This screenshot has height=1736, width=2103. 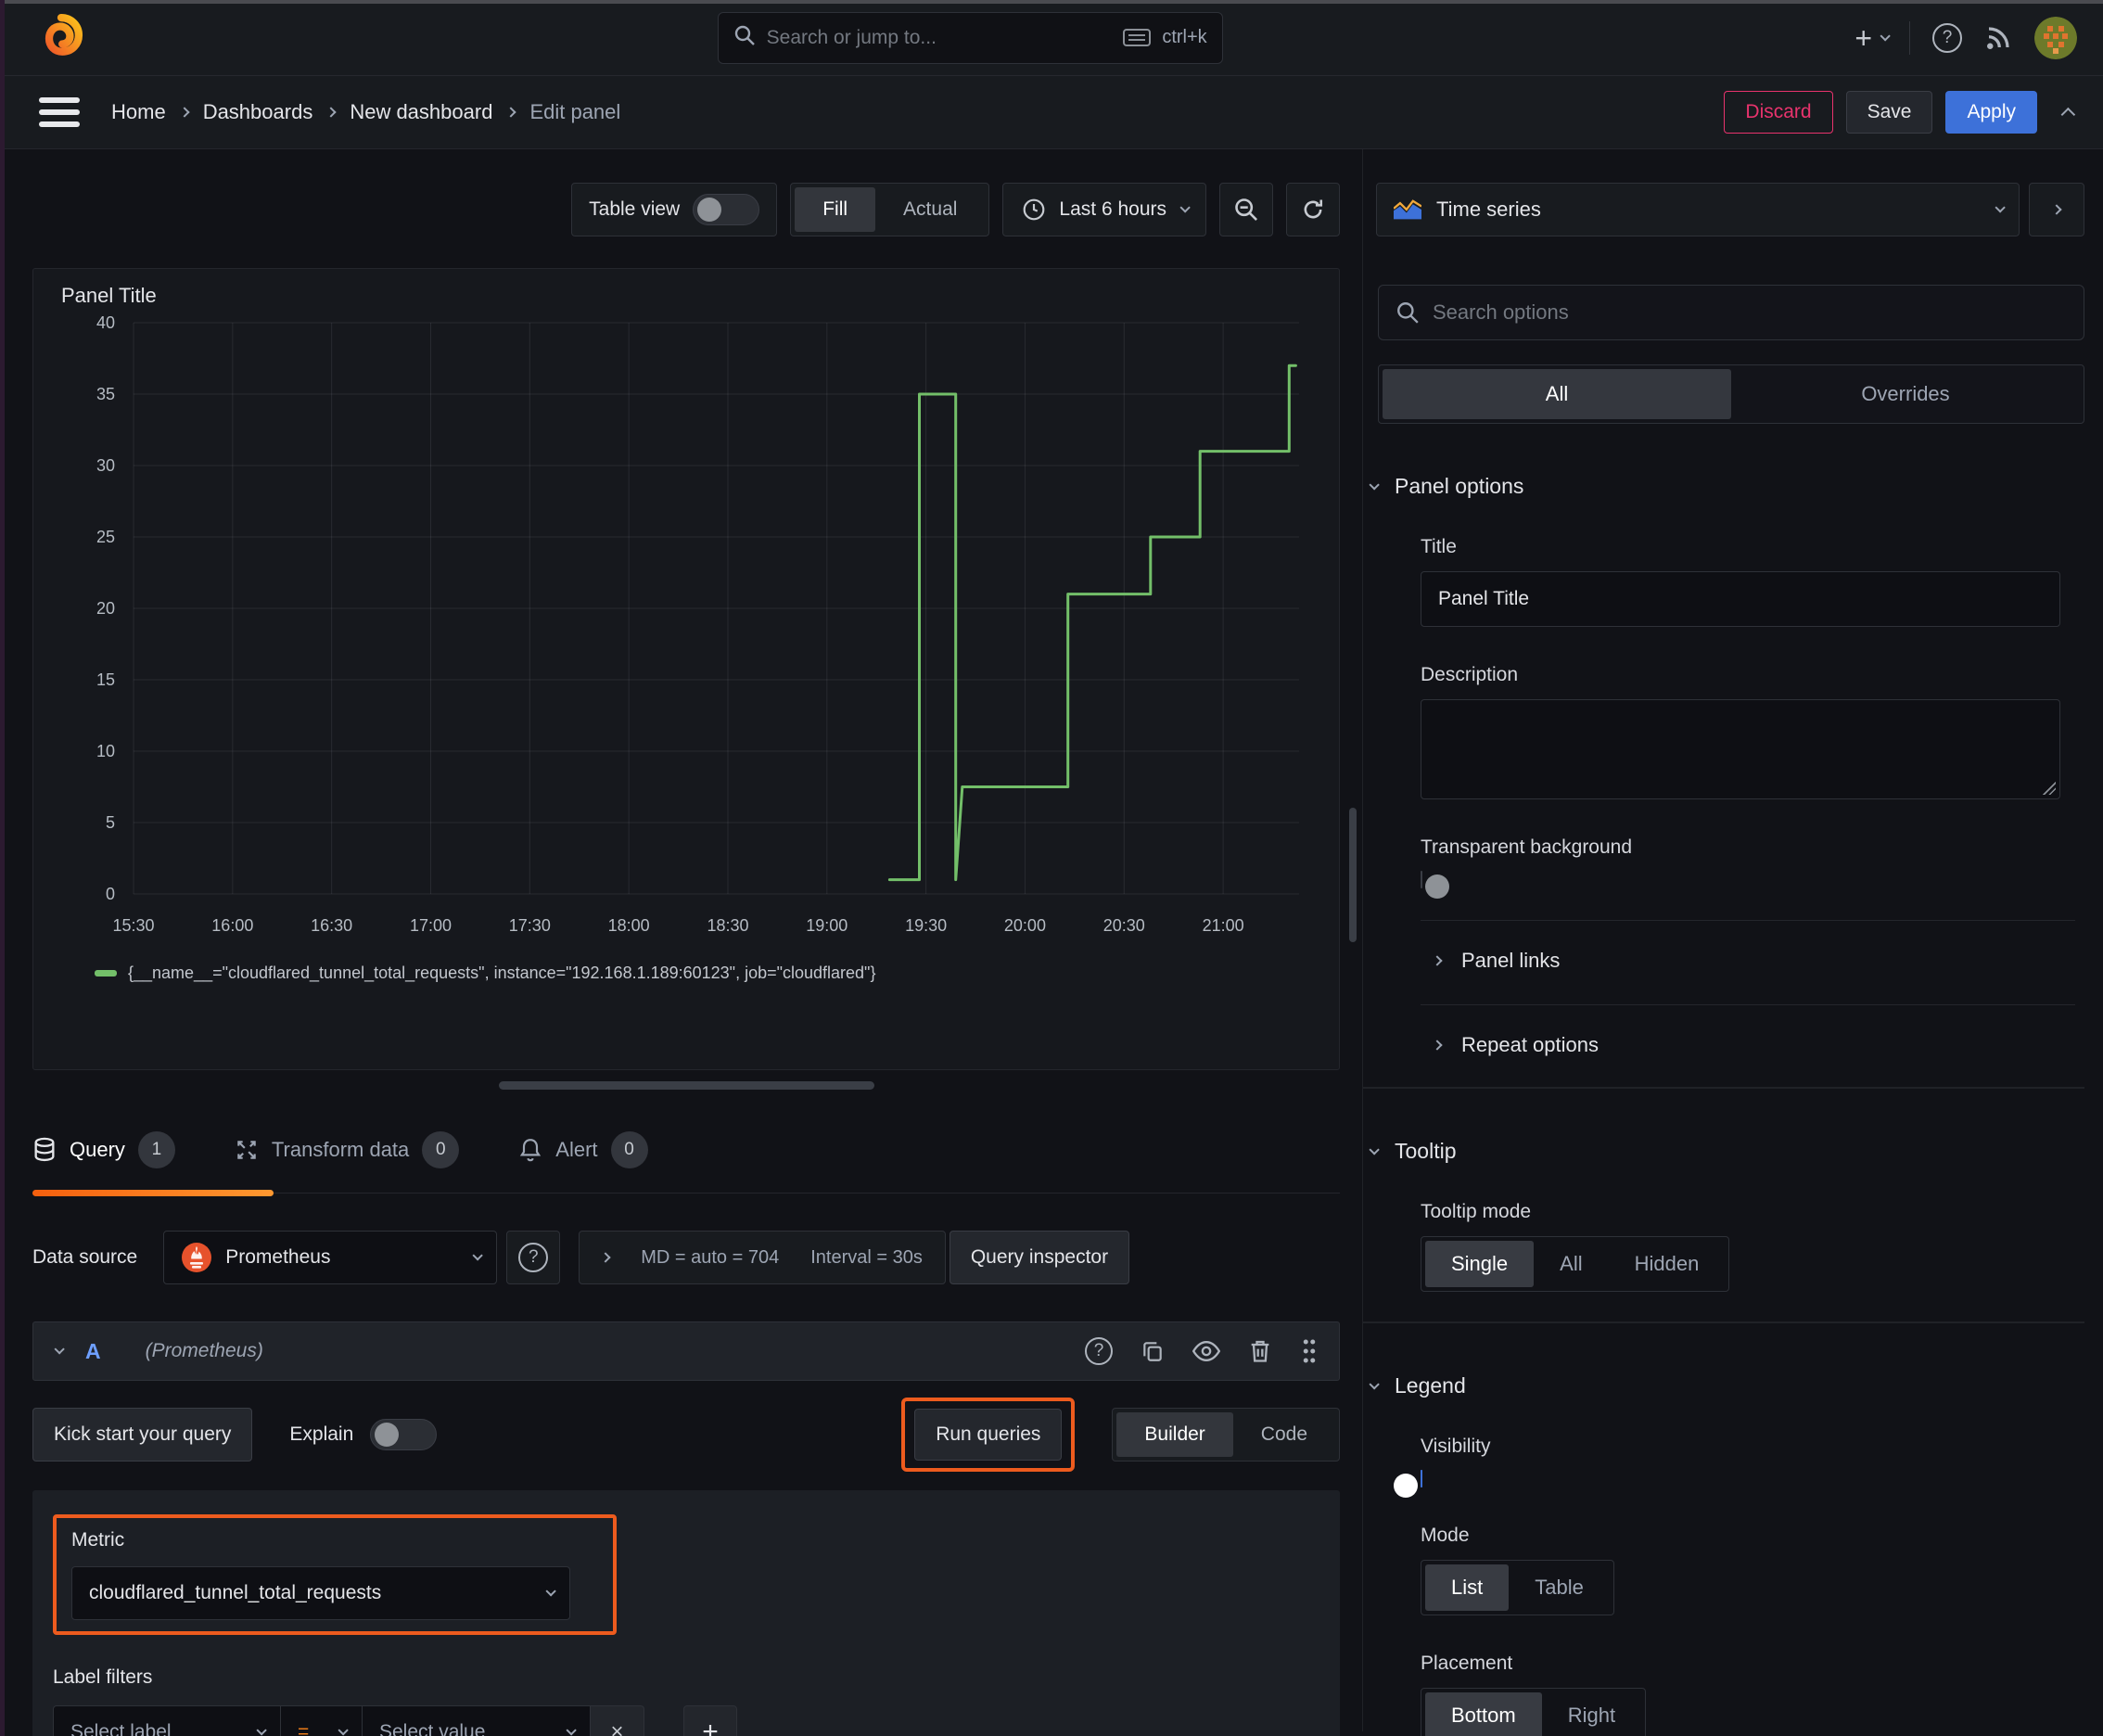 I want to click on tooltip-mode-all: All, so click(x=1571, y=1264).